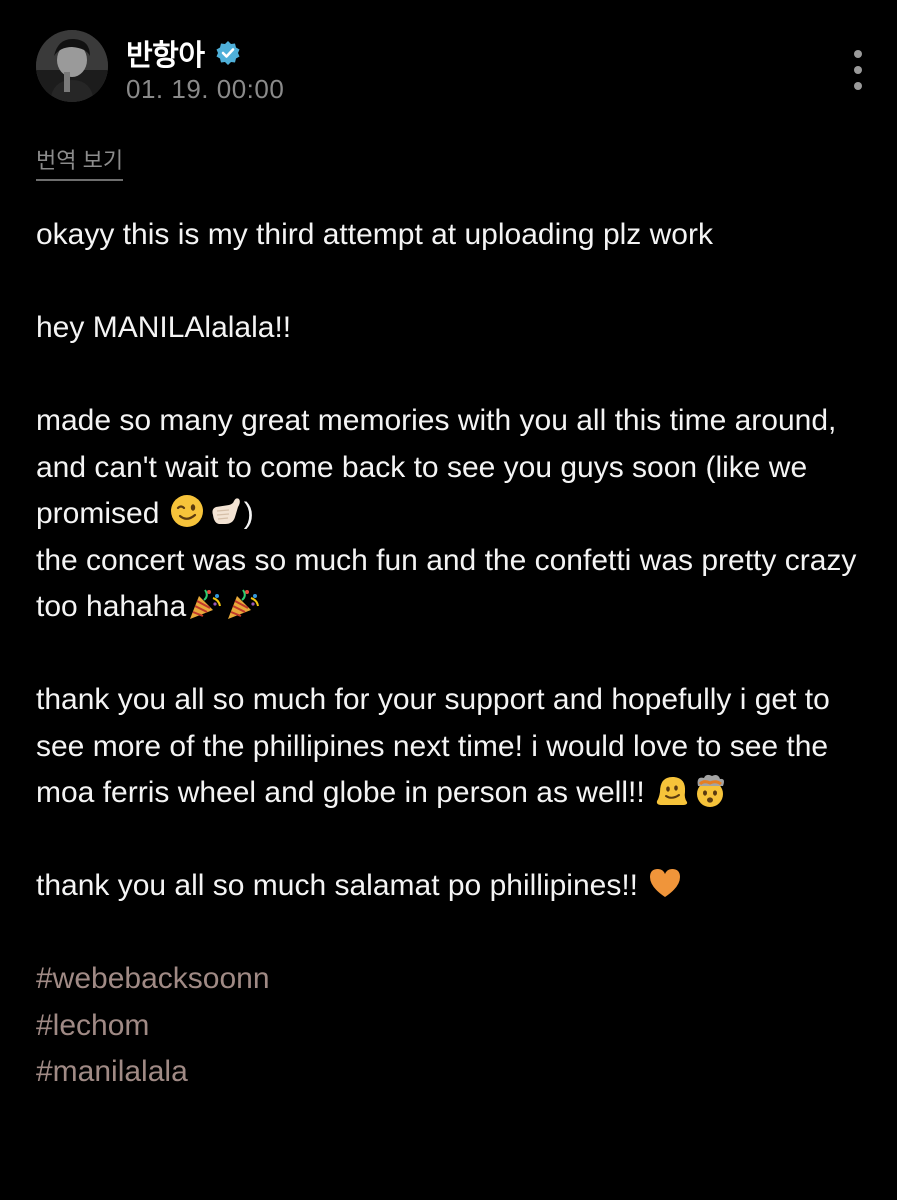 This screenshot has width=897, height=1200. Describe the element at coordinates (451, 1072) in the screenshot. I see `hashtag-link: #manilalala` at that location.